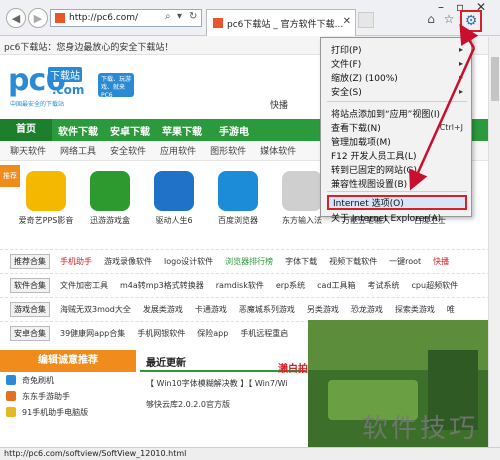 This screenshot has width=500, height=460. Describe the element at coordinates (420, 429) in the screenshot. I see `watermark-text: 软件技巧` at that location.